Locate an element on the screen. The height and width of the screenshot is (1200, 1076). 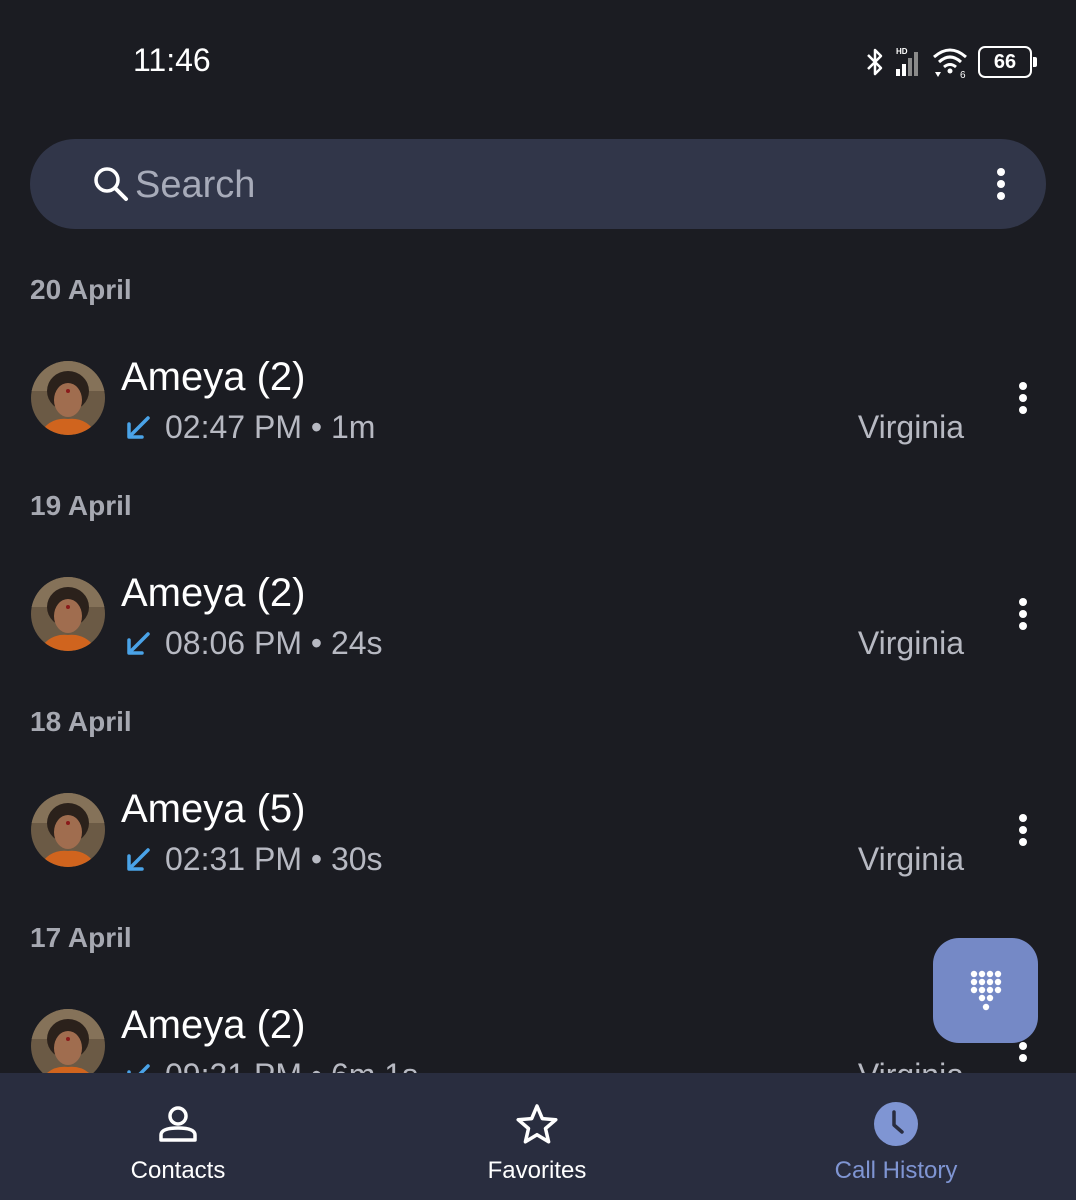
dialpad-icon is located at coordinates (985, 990).